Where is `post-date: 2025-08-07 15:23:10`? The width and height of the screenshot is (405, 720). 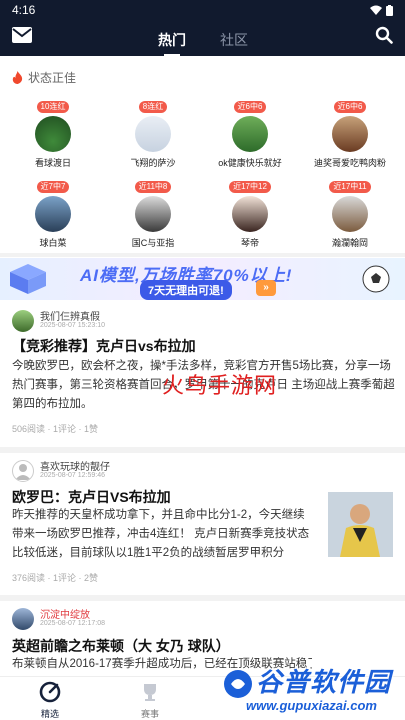 post-date: 2025-08-07 15:23:10 is located at coordinates (72, 325).